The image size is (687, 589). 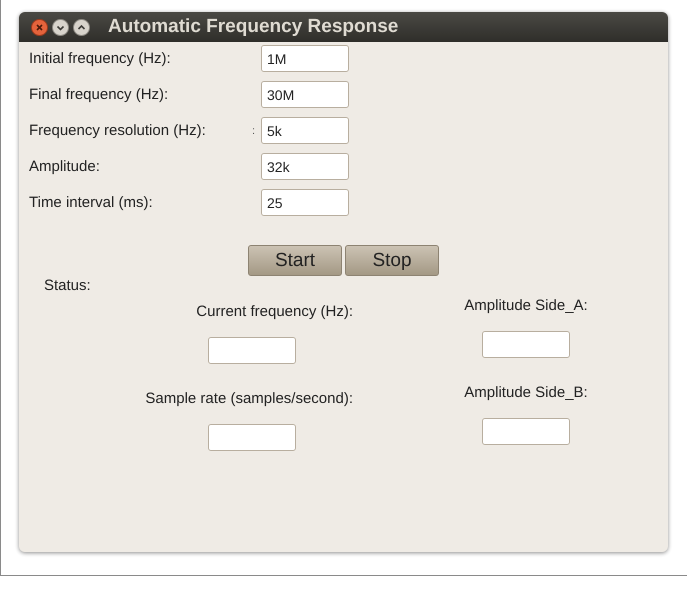 I want to click on field-label-suffix: :, so click(x=253, y=130).